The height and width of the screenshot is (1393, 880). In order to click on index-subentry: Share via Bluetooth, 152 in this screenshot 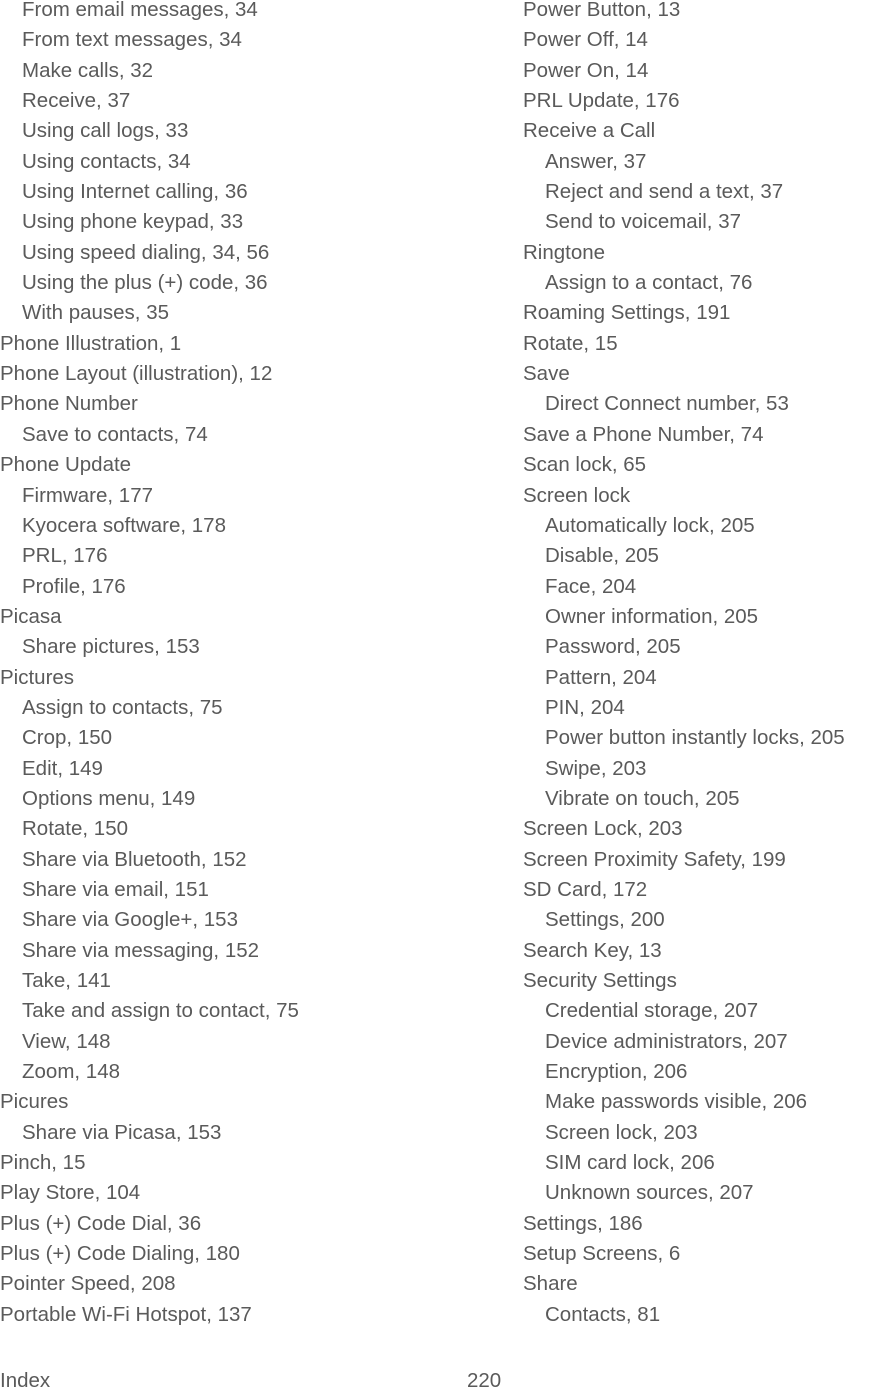, I will do `click(134, 859)`.